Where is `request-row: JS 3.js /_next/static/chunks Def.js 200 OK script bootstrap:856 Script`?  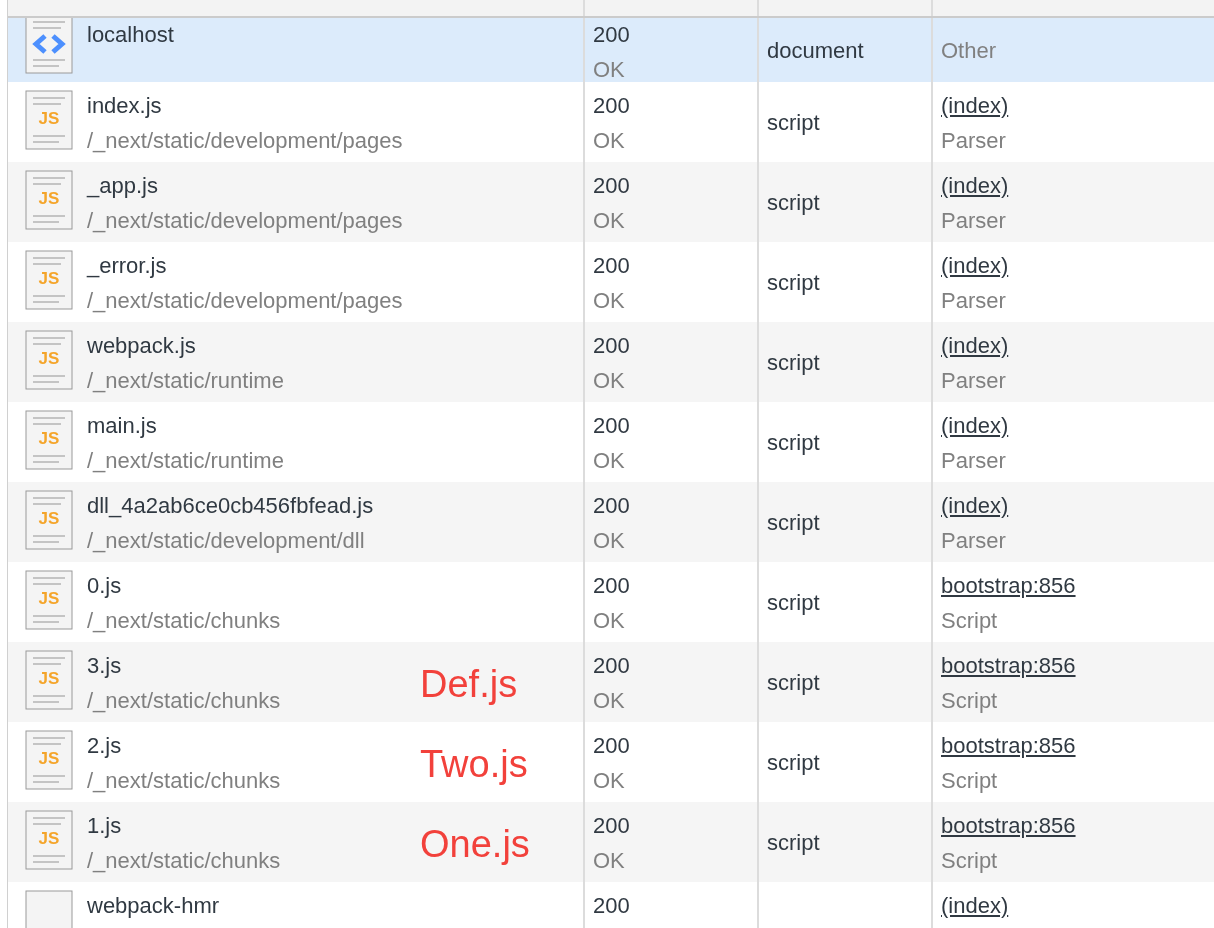 request-row: JS 3.js /_next/static/chunks Def.js 200 OK script bootstrap:856 Script is located at coordinates (611, 682).